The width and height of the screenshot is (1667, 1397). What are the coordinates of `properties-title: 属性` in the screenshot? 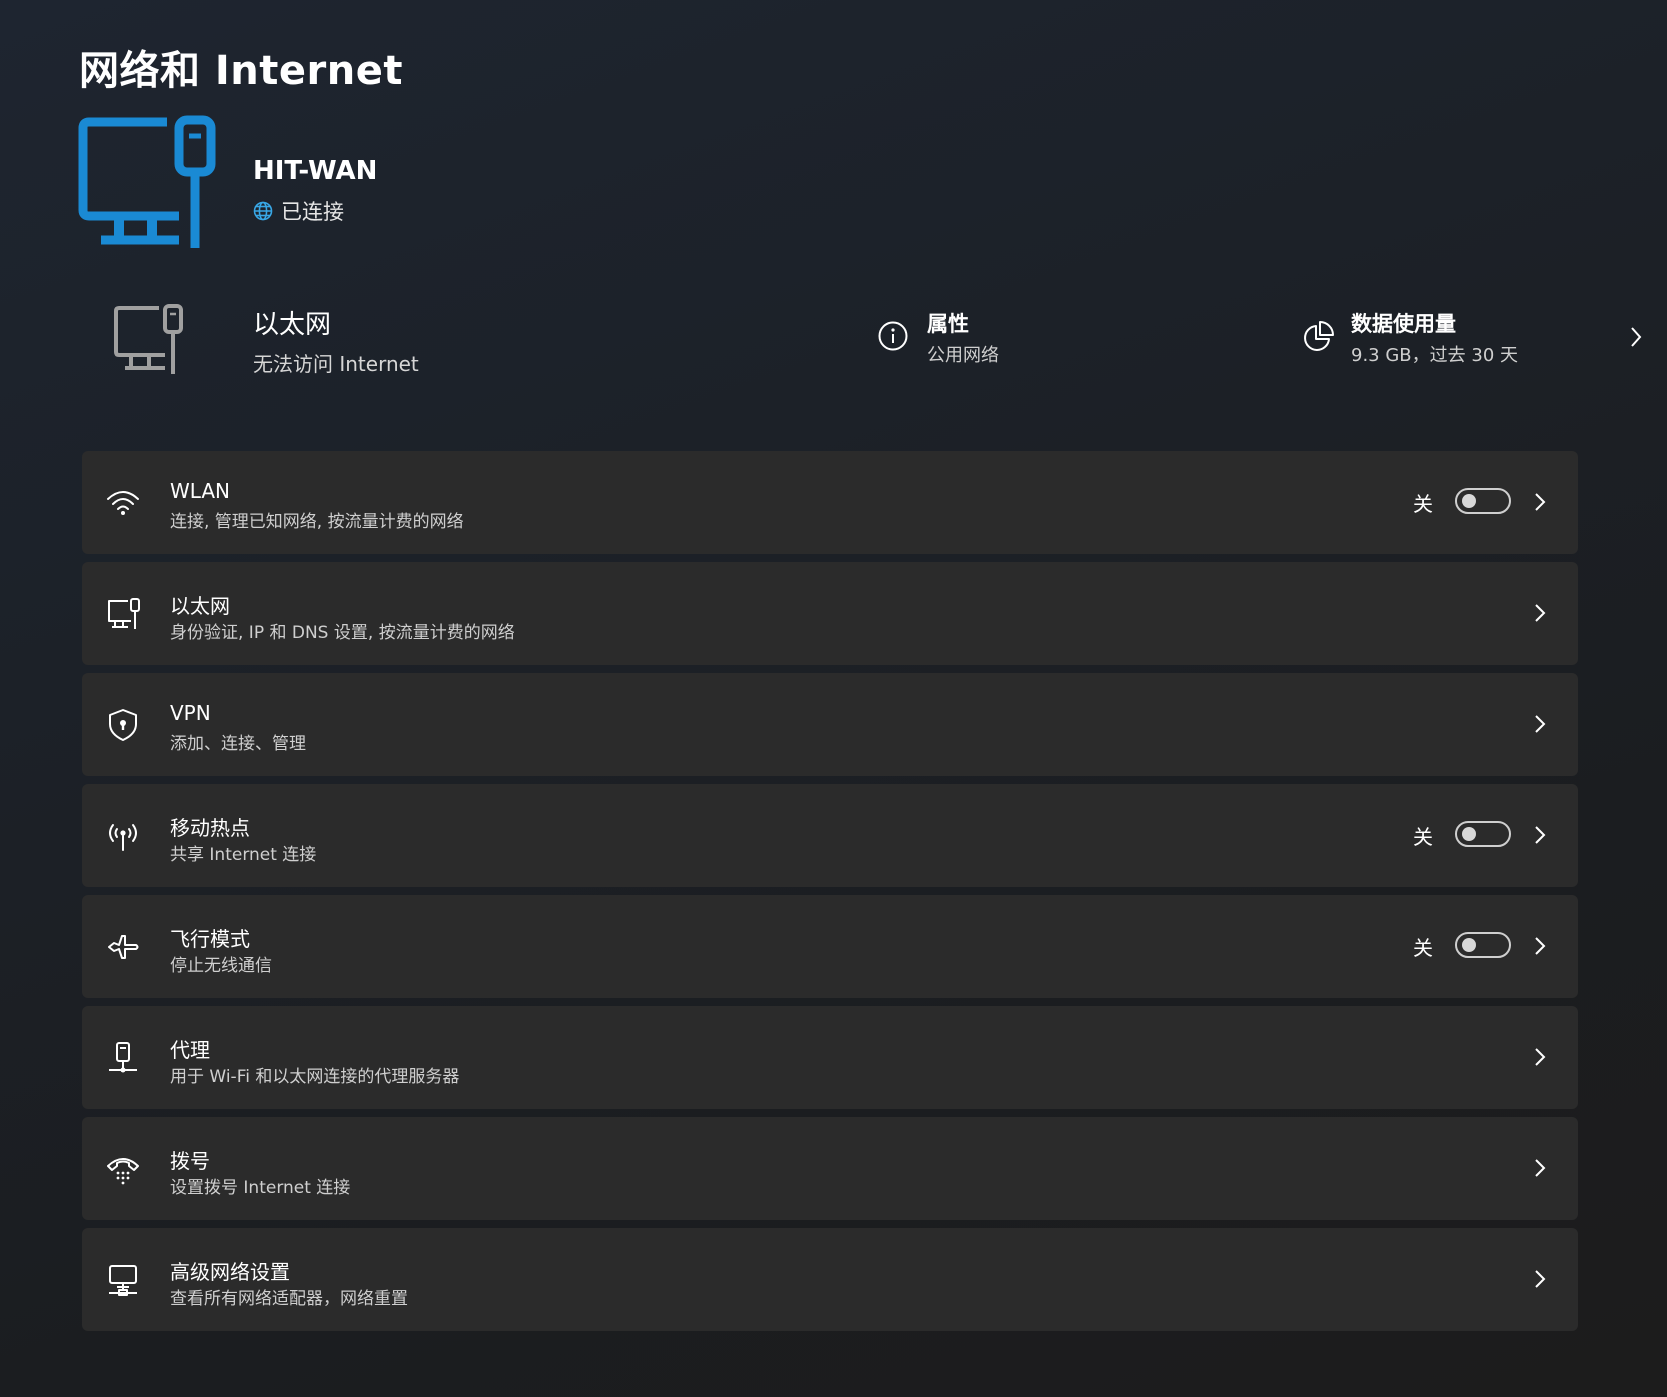 It's located at (948, 324).